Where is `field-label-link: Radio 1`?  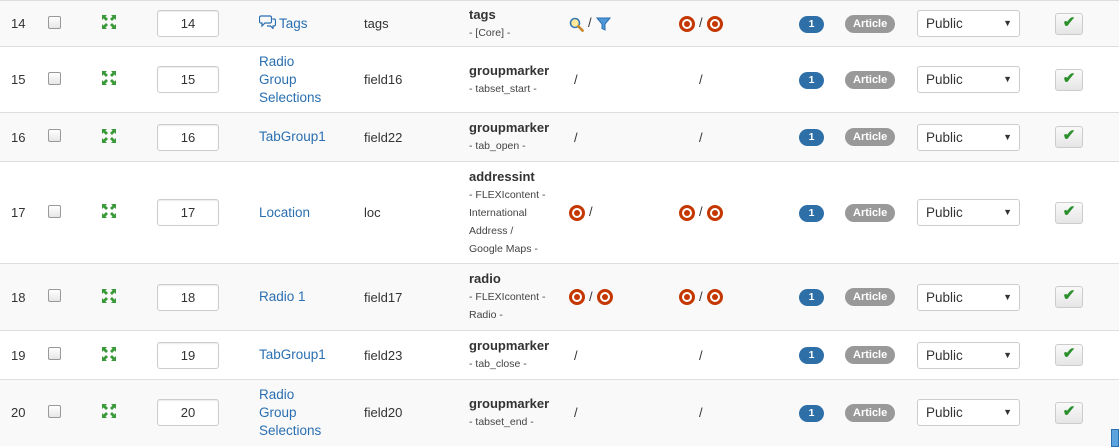
field-label-link: Radio 1 is located at coordinates (311, 297).